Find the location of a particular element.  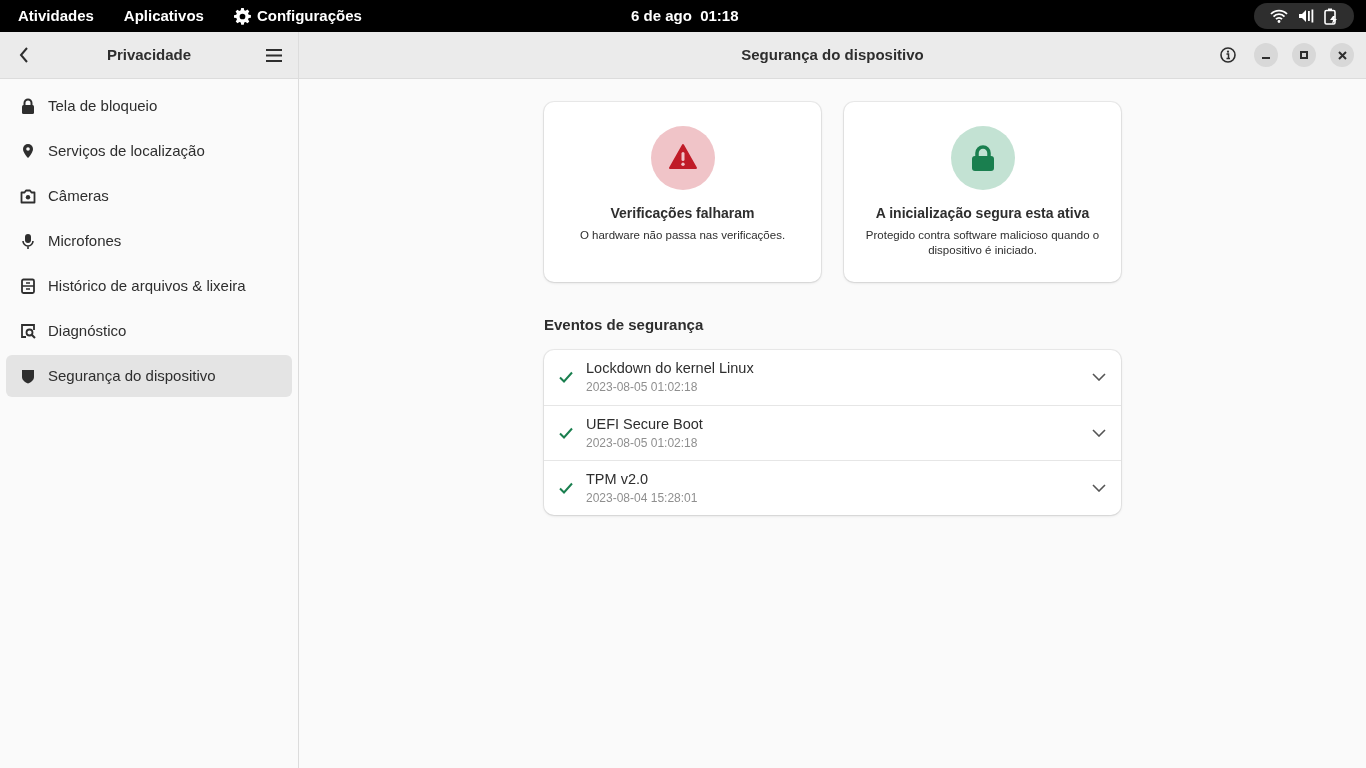

activities-button: Atividades is located at coordinates (56, 16).